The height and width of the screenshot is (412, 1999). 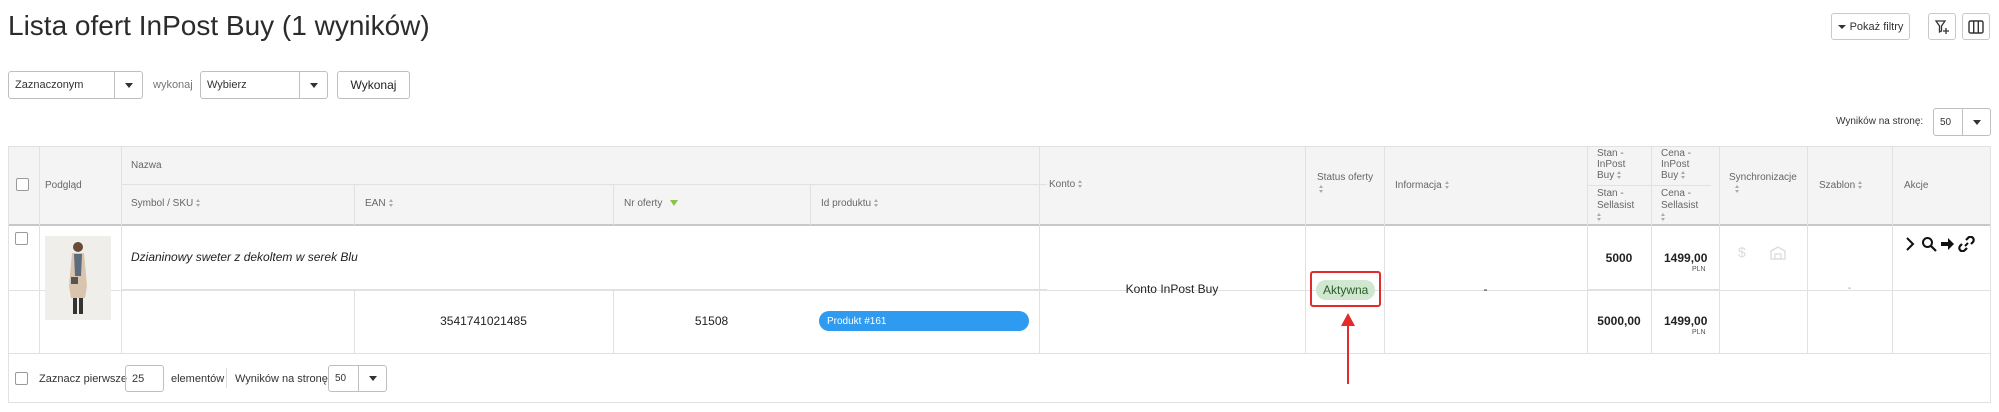 What do you see at coordinates (146, 165) in the screenshot?
I see `header-name: Nazwa` at bounding box center [146, 165].